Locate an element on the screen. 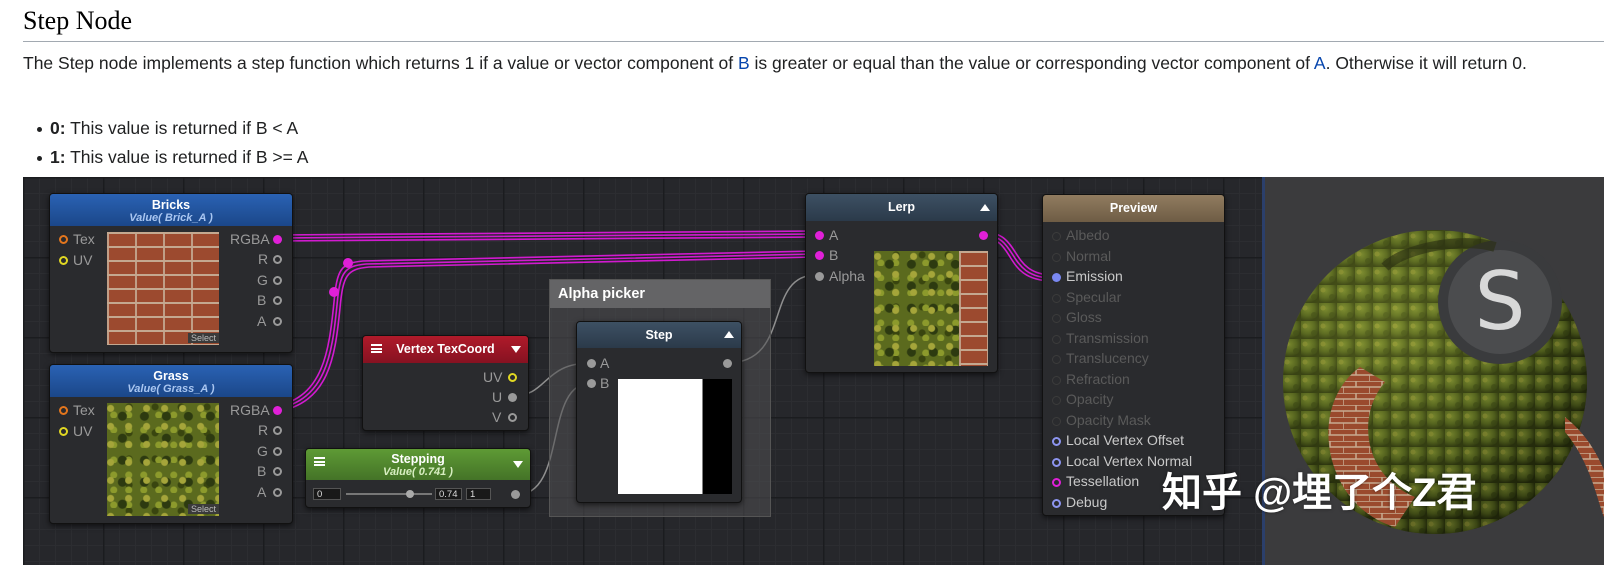 The height and width of the screenshot is (565, 1604). output-label: A is located at coordinates (262, 321).